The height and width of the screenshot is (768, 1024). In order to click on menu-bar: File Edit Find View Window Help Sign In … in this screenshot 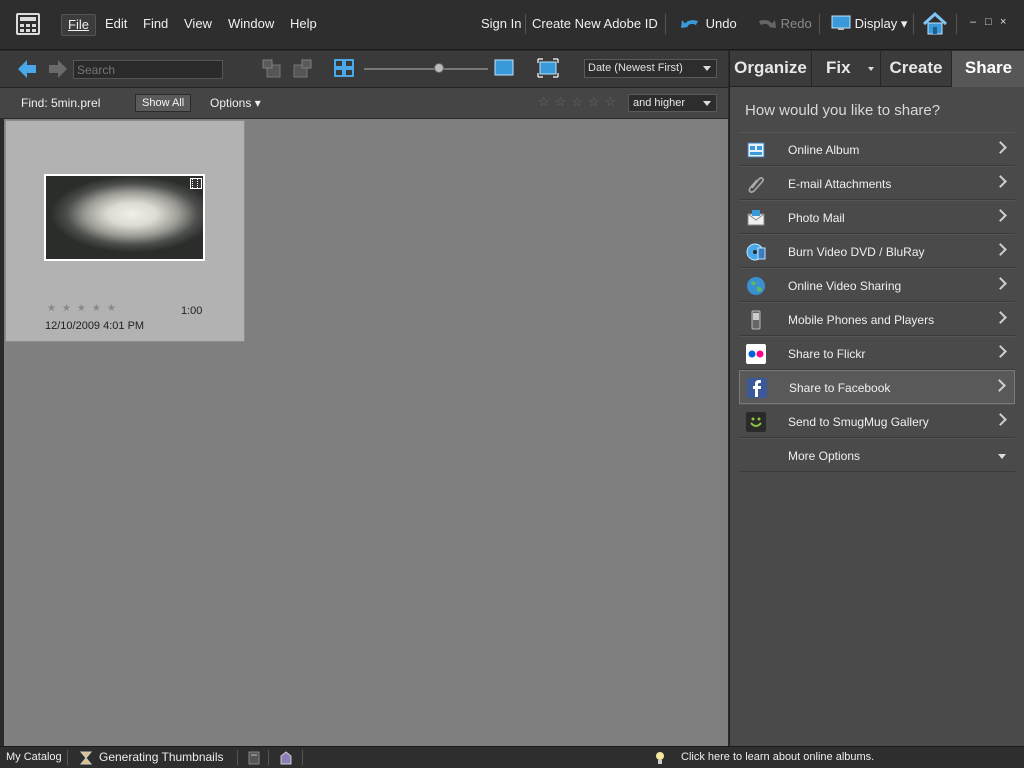, I will do `click(512, 25)`.